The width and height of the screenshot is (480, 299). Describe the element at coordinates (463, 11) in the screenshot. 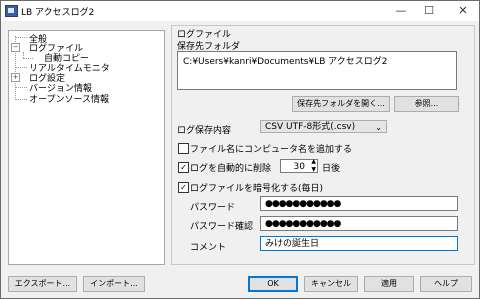

I see `close-button: ✕` at that location.